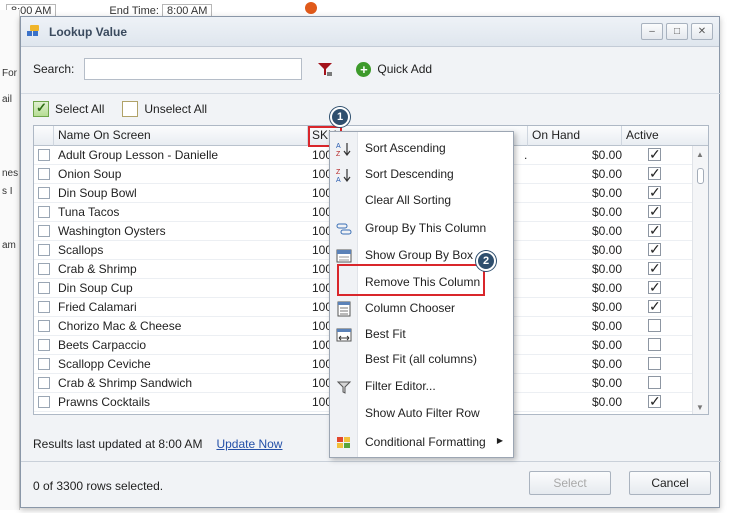  I want to click on menu-item-conditional-formatting: Conditional Formatting ▶, so click(422, 442).